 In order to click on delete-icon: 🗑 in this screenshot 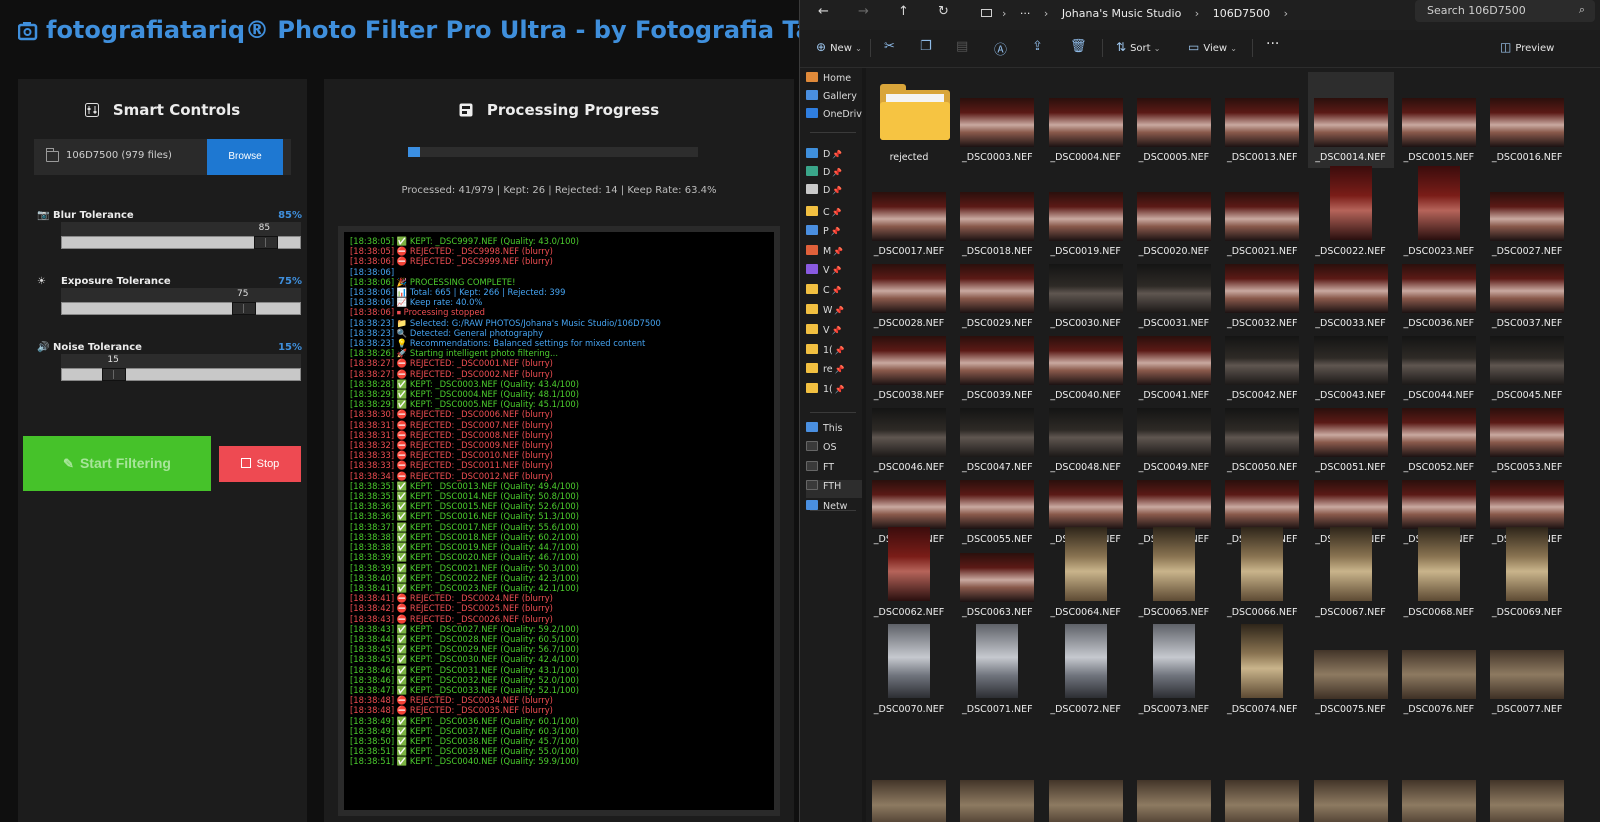, I will do `click(1078, 46)`.